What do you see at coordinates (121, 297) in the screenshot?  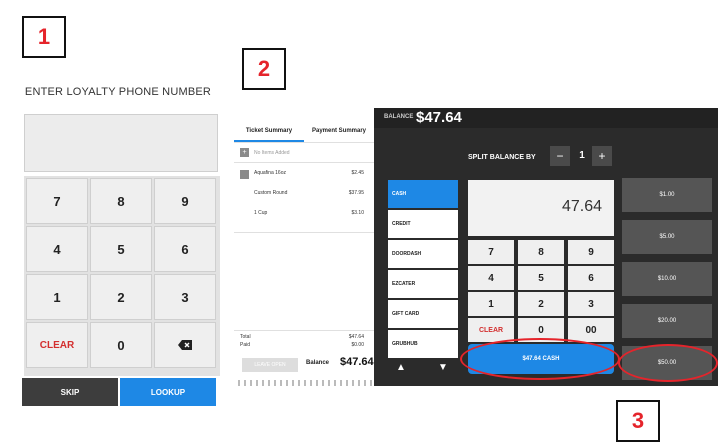 I see `key-2: 2` at bounding box center [121, 297].